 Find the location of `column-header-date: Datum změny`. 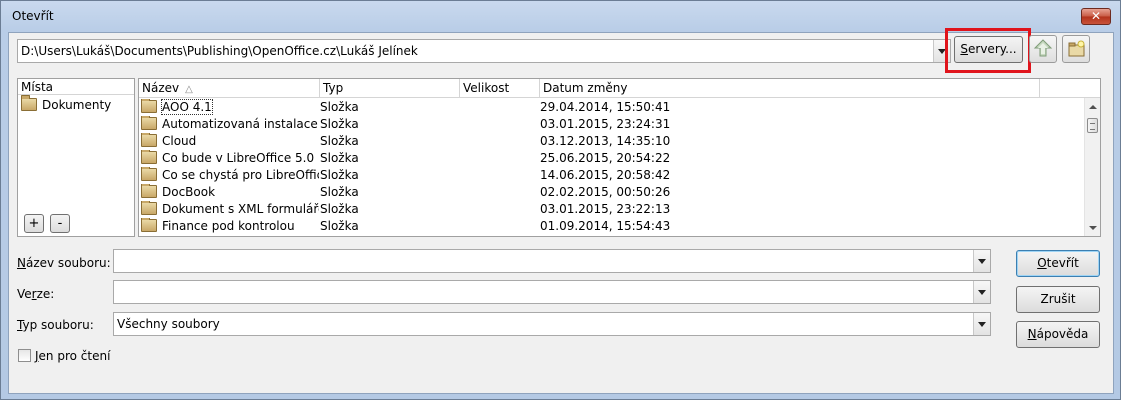

column-header-date: Datum změny is located at coordinates (790, 88).